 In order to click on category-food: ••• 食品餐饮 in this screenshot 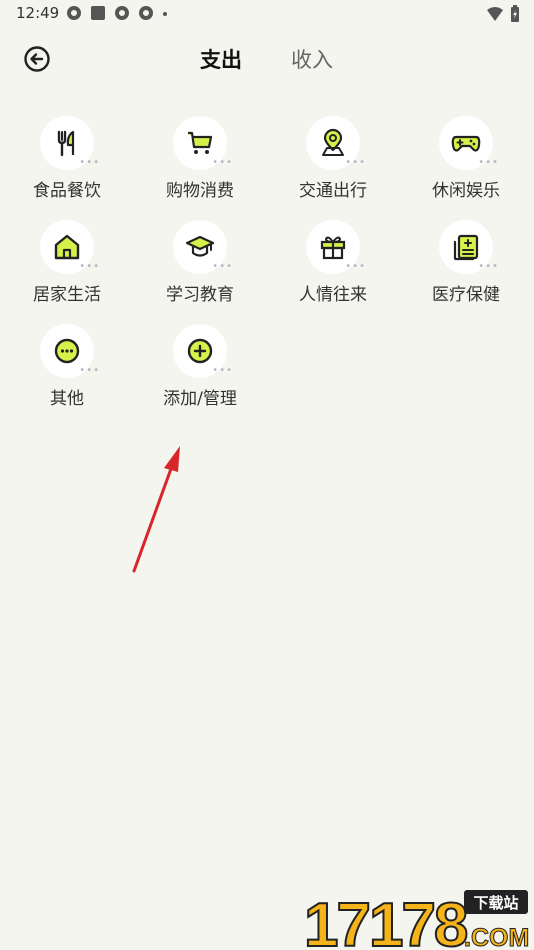, I will do `click(67, 158)`.